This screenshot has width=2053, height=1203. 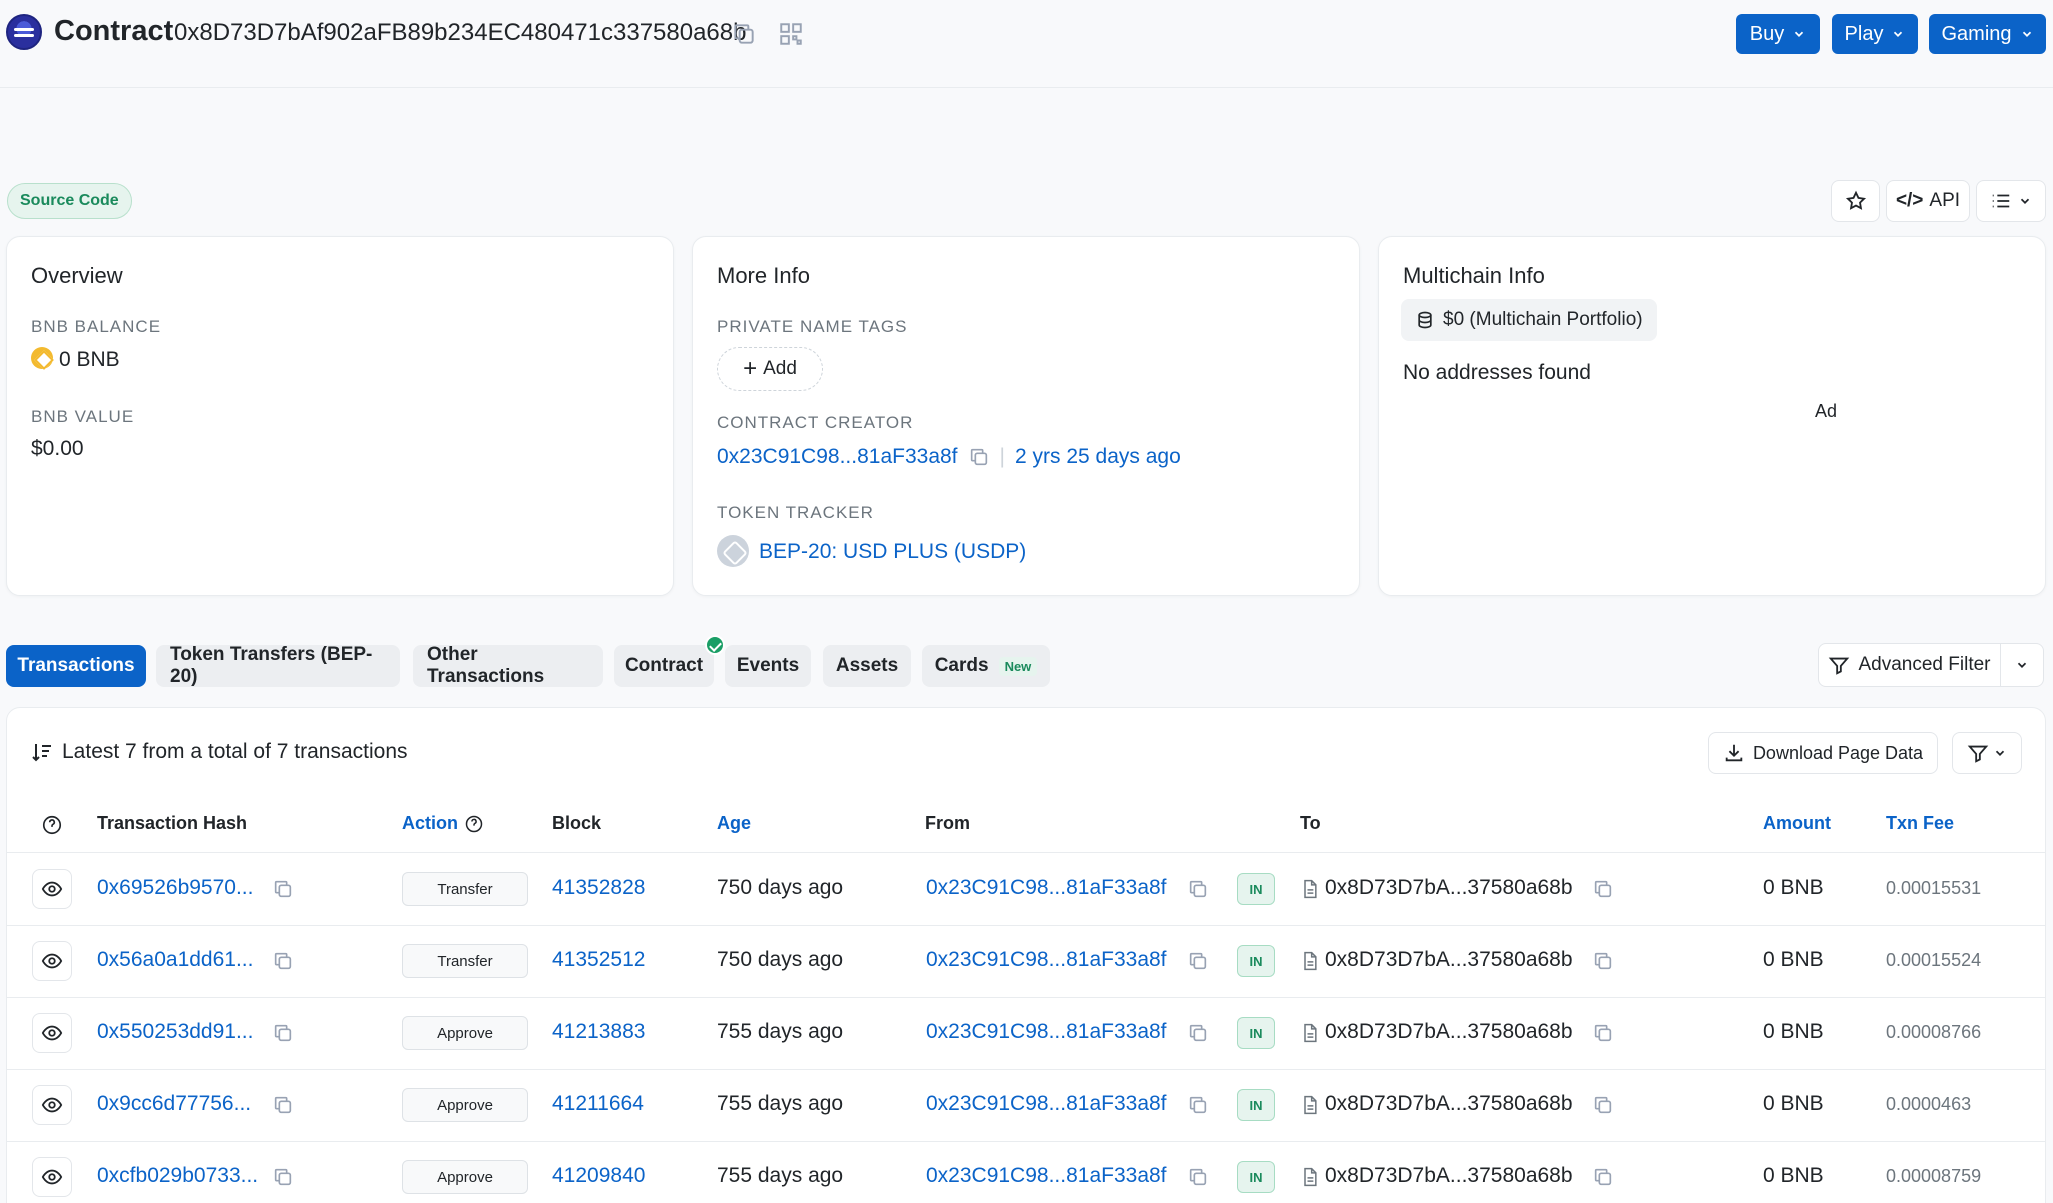 What do you see at coordinates (508, 665) in the screenshot?
I see `tab-other-transactions: Other Transactions` at bounding box center [508, 665].